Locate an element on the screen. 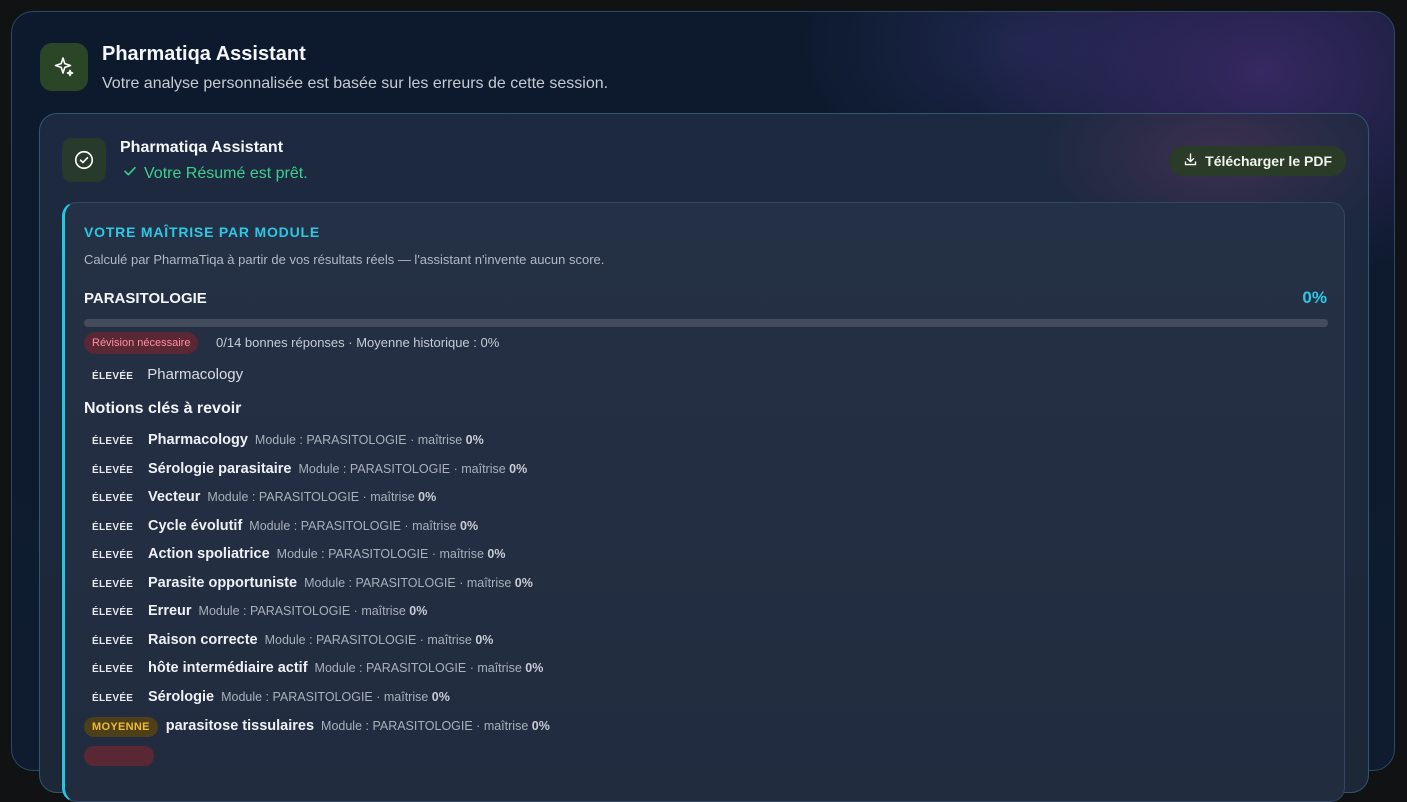  ready-status-text: Votre Résumé est prêt. is located at coordinates (226, 173).